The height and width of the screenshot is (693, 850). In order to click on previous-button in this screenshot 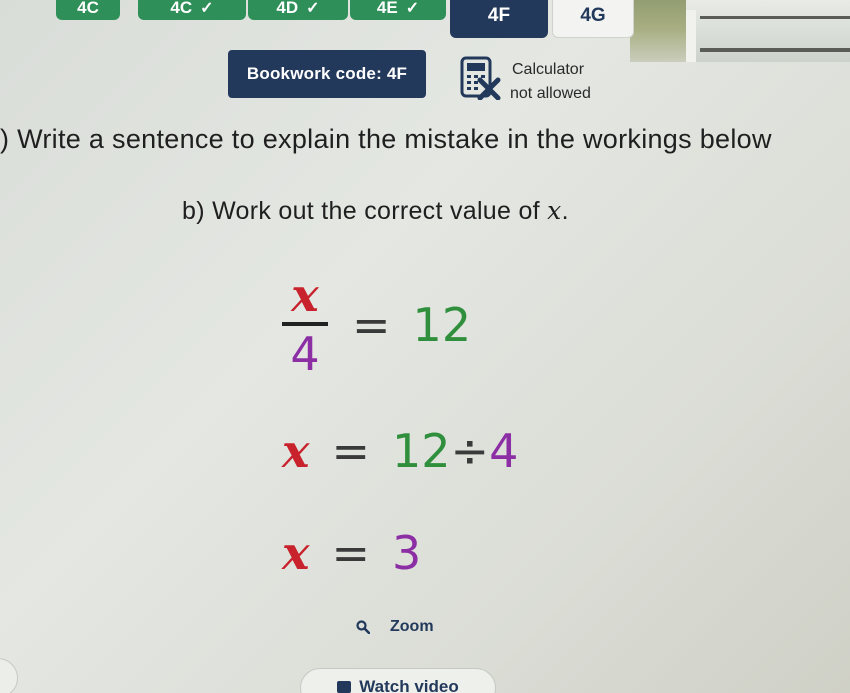, I will do `click(9, 675)`.